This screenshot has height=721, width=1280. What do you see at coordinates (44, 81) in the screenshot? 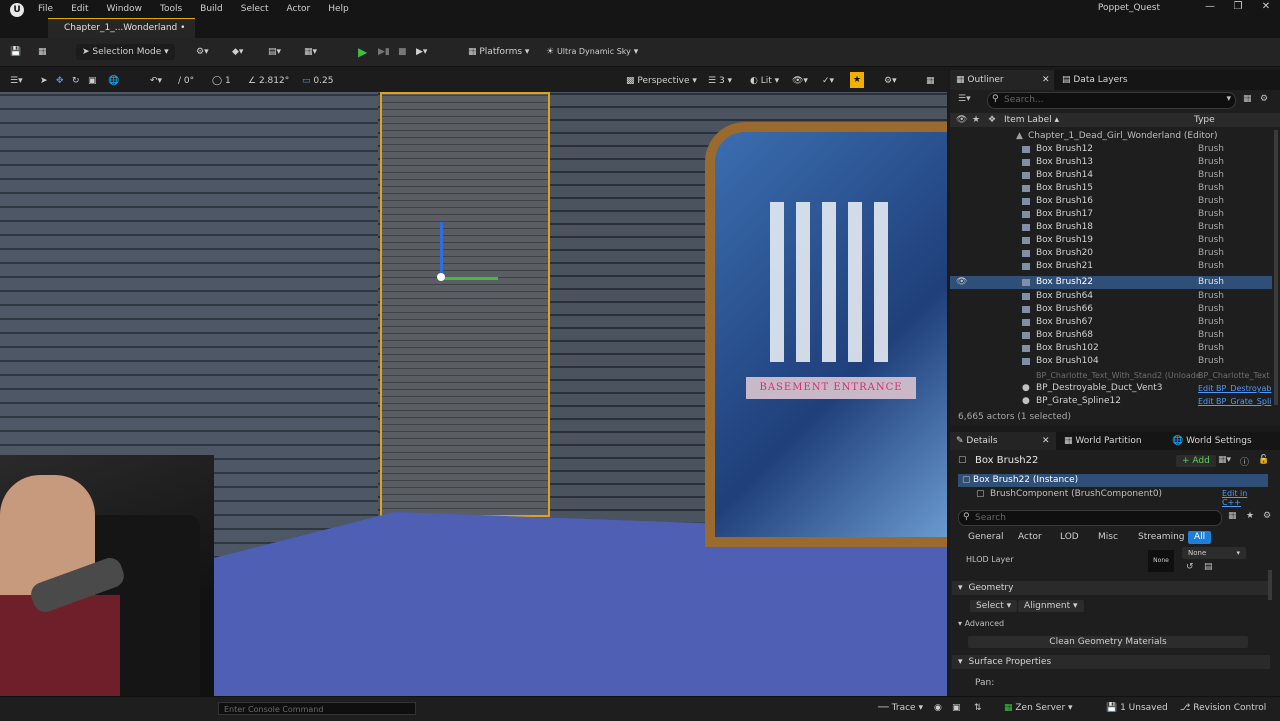
I see `select-tool-icon: ➤` at bounding box center [44, 81].